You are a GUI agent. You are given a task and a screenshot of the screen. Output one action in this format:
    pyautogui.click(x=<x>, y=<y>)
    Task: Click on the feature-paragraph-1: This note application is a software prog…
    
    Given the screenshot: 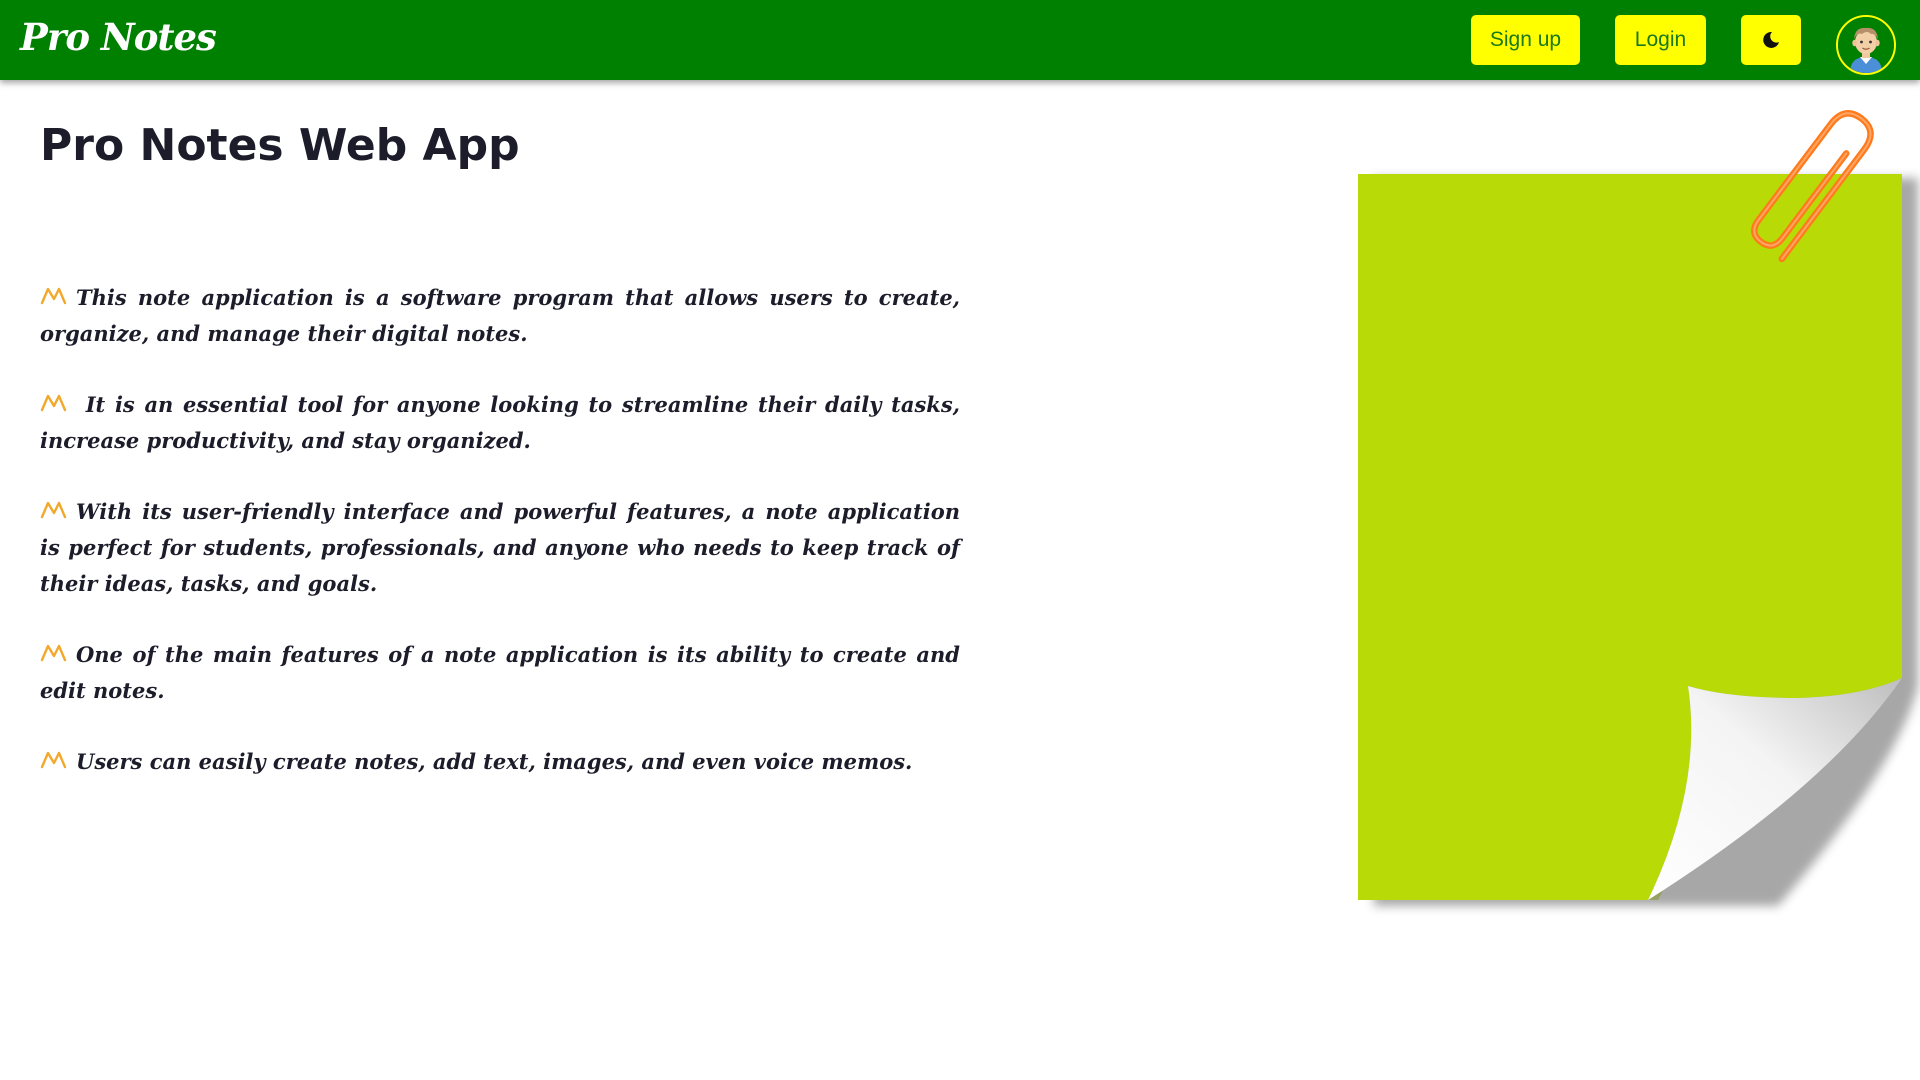 What is the action you would take?
    pyautogui.click(x=500, y=316)
    